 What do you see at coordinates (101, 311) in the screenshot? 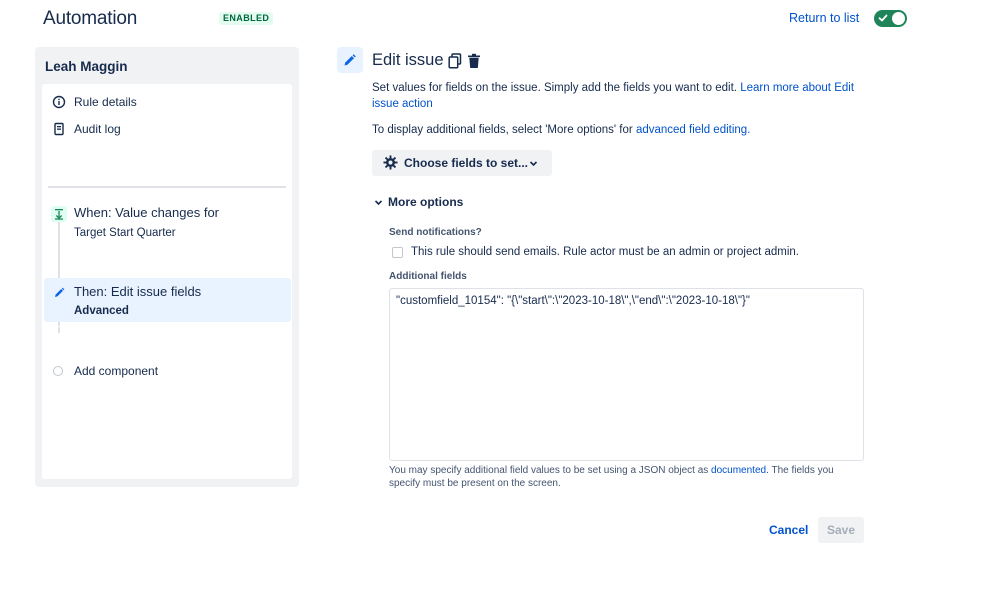
I see `action-subtitle: Advanced` at bounding box center [101, 311].